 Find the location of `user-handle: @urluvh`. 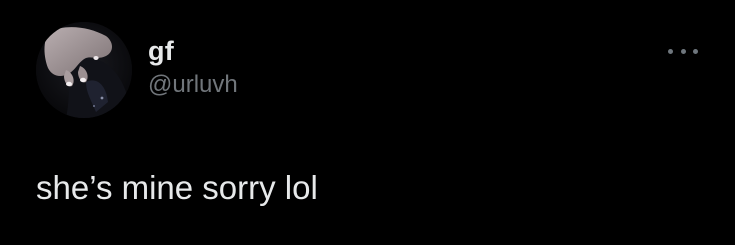

user-handle: @urluvh is located at coordinates (193, 85).